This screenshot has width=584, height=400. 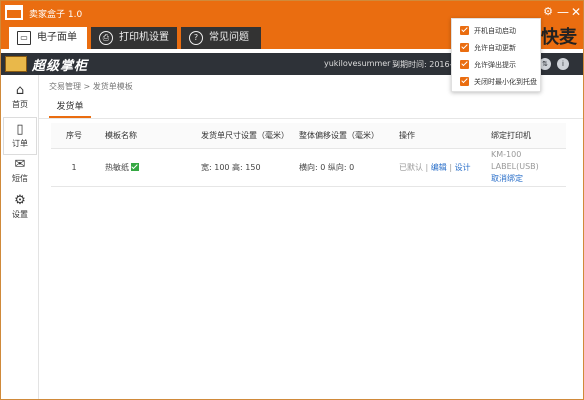 What do you see at coordinates (106, 38) in the screenshot?
I see `printer-icon: ⎙` at bounding box center [106, 38].